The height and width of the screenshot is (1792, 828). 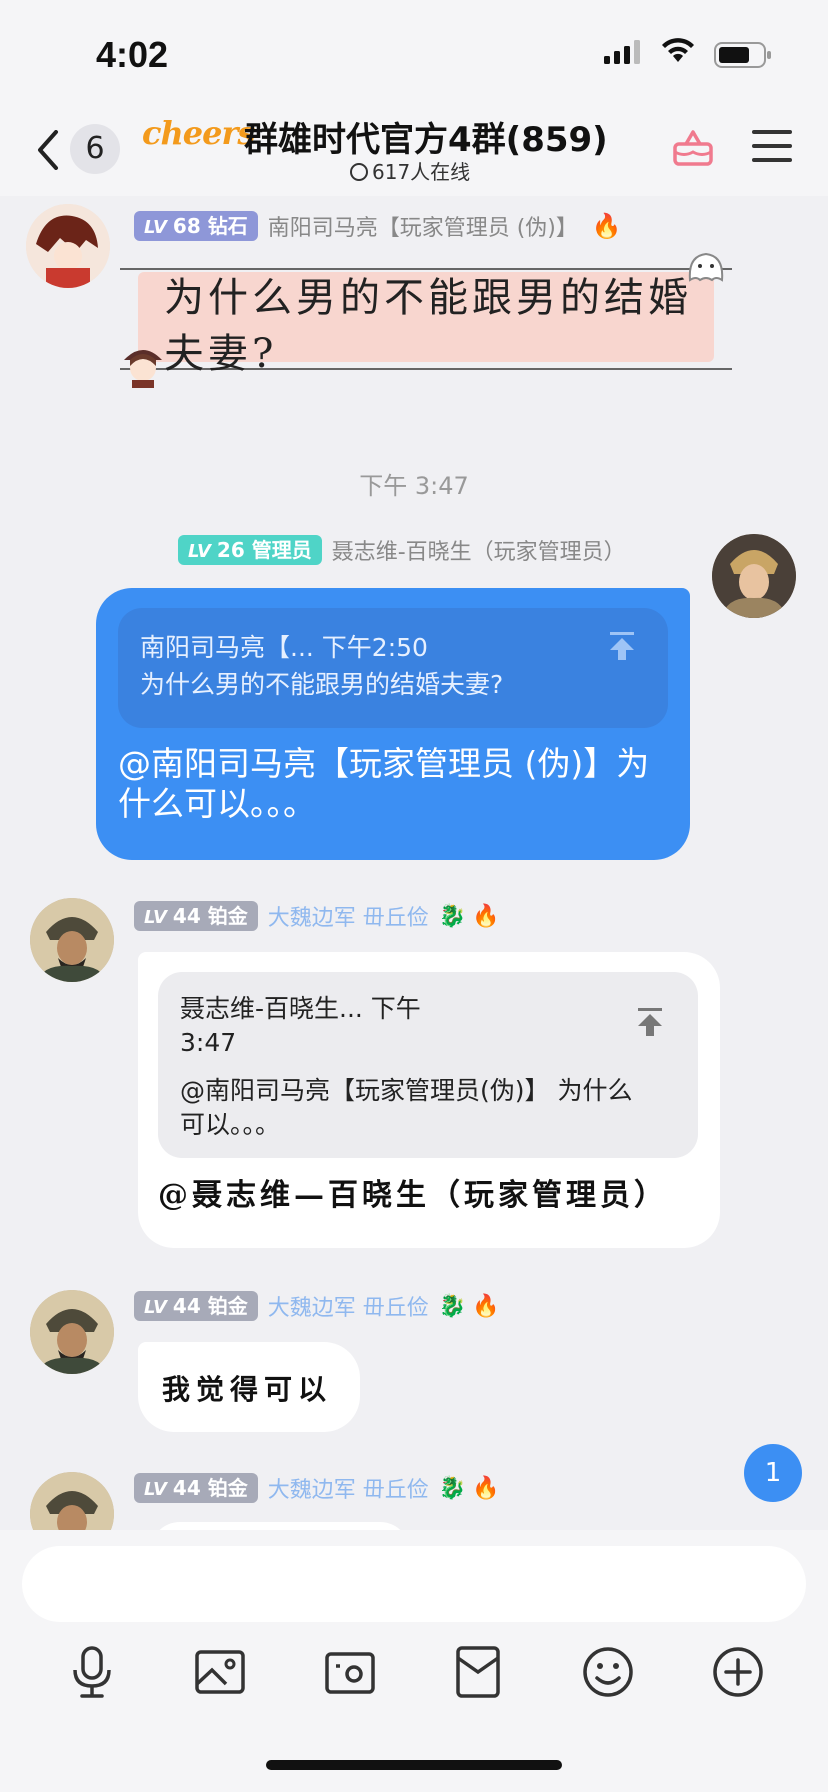 I want to click on status-time: 4:02, so click(x=132, y=54).